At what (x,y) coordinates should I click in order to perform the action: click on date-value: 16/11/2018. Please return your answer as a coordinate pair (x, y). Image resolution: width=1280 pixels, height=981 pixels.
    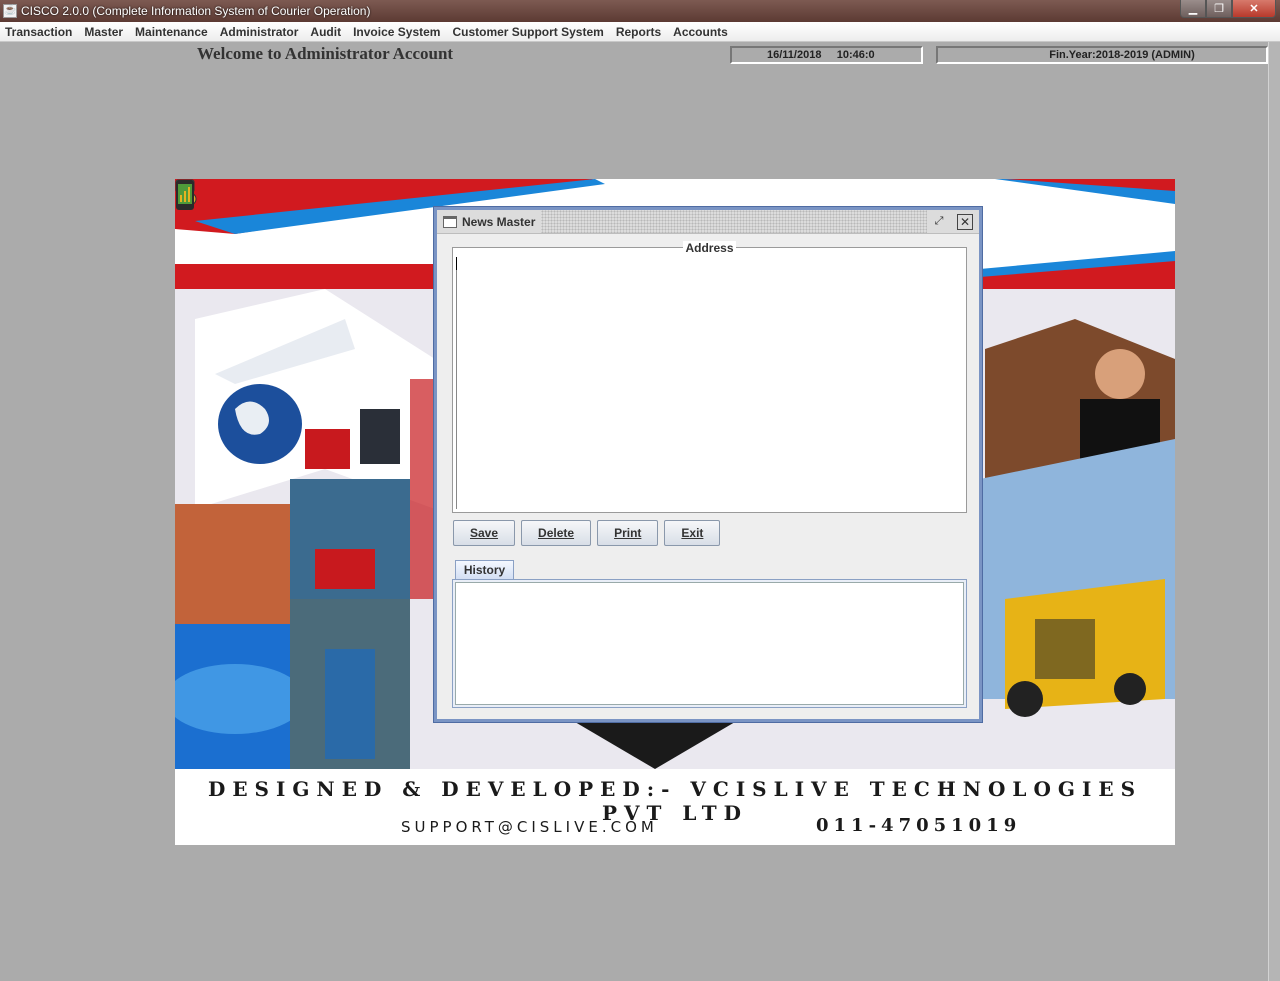
    Looking at the image, I should click on (794, 55).